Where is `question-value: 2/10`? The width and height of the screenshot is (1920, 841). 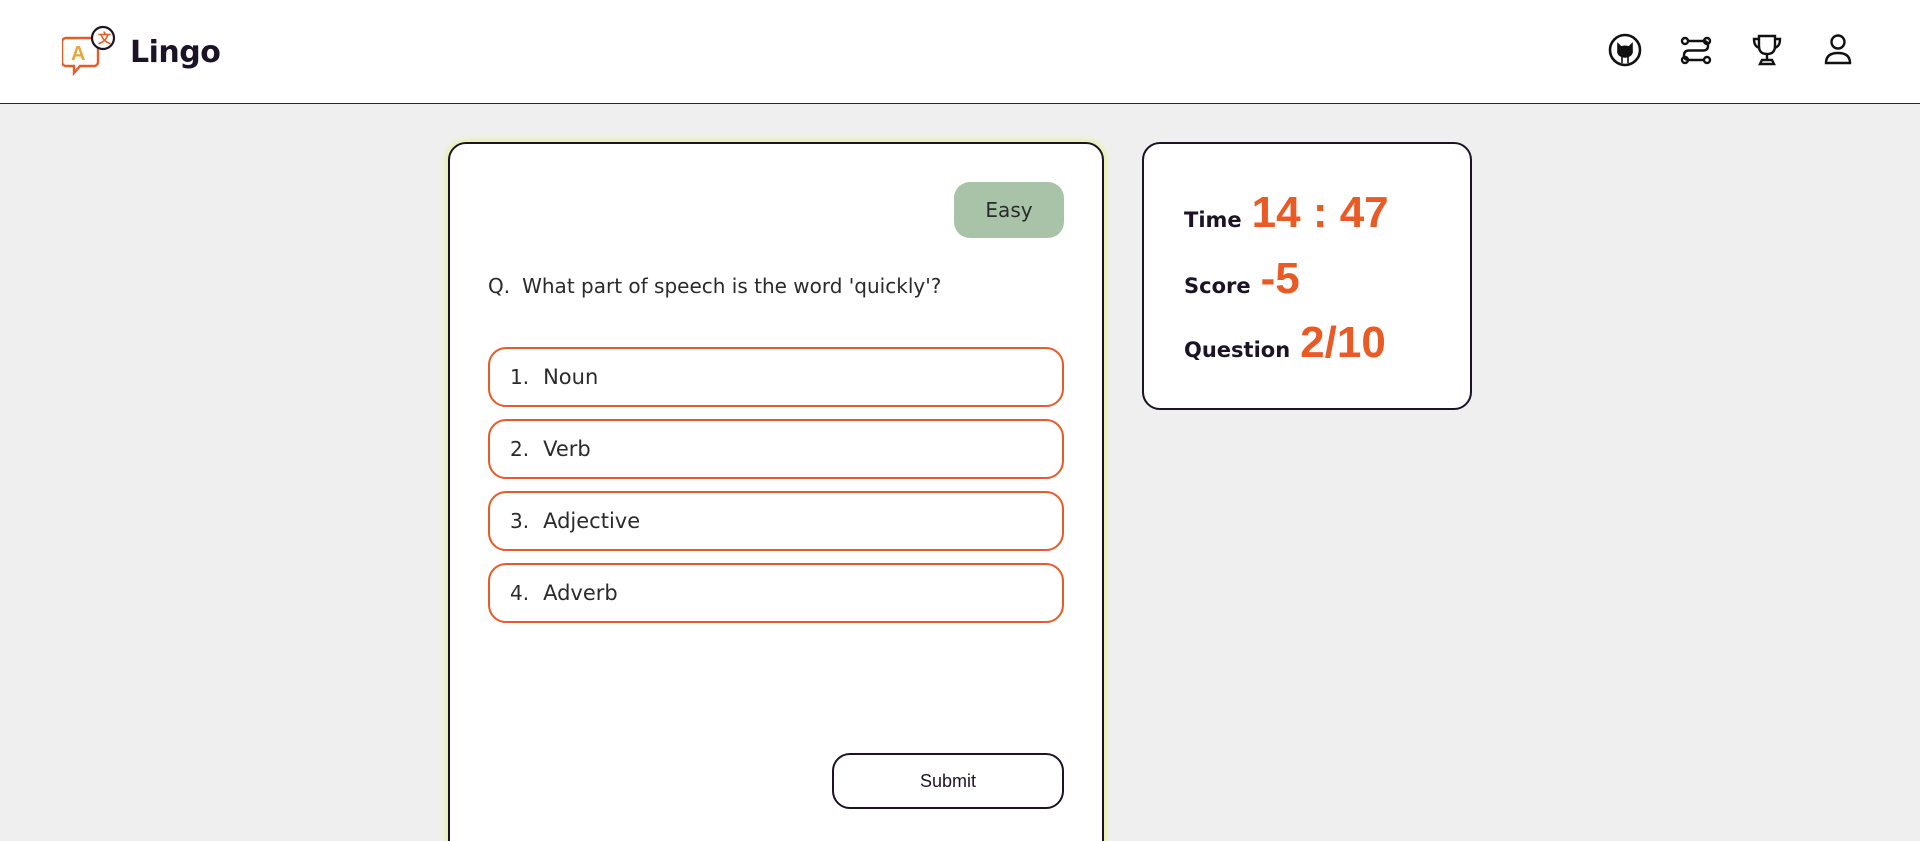 question-value: 2/10 is located at coordinates (1343, 342).